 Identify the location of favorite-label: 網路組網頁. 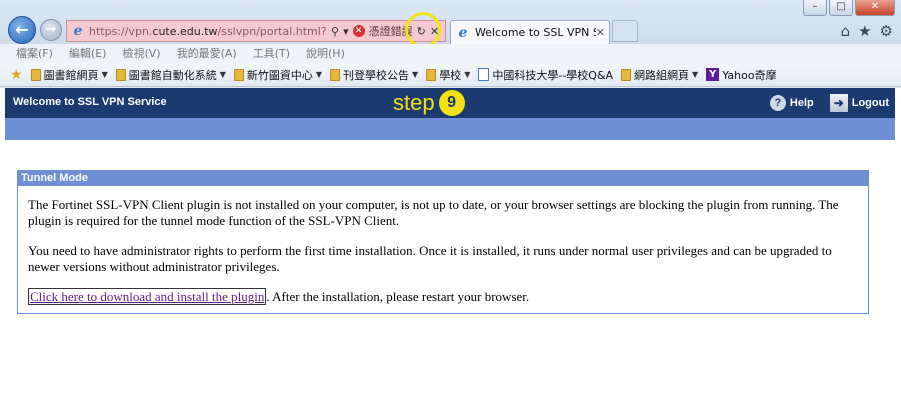
(662, 75).